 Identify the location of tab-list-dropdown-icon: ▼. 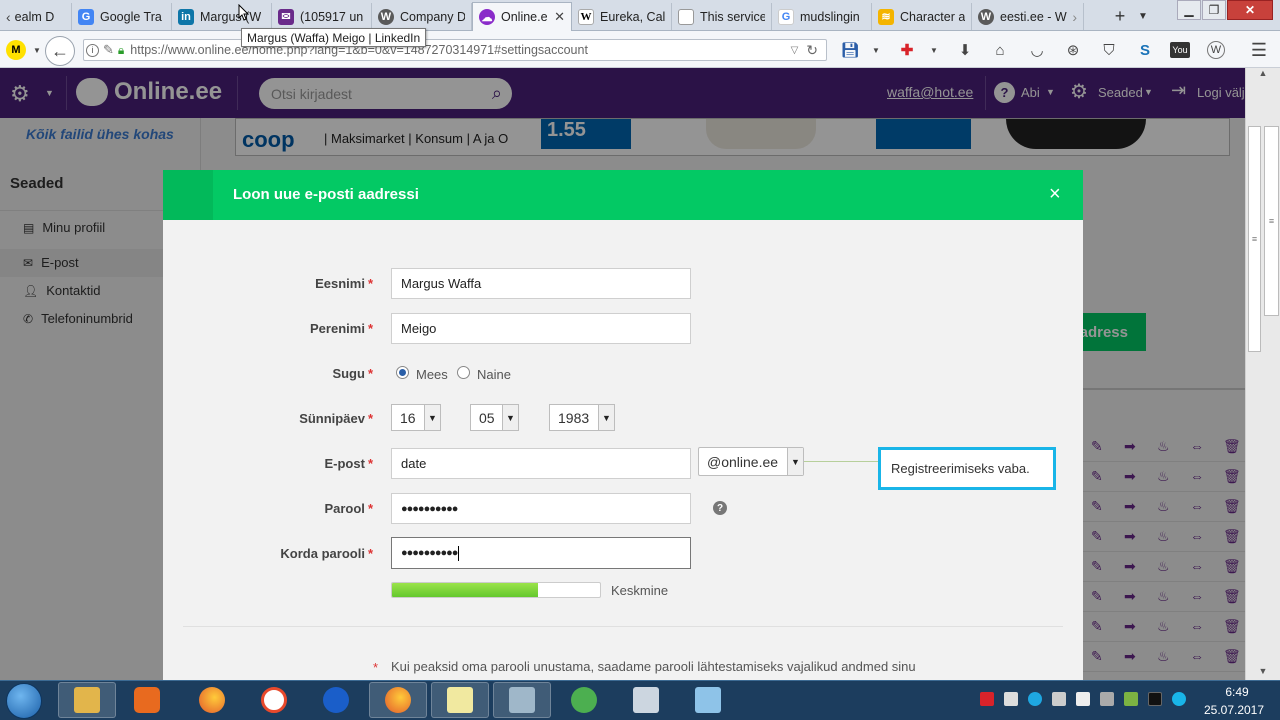
(1143, 16).